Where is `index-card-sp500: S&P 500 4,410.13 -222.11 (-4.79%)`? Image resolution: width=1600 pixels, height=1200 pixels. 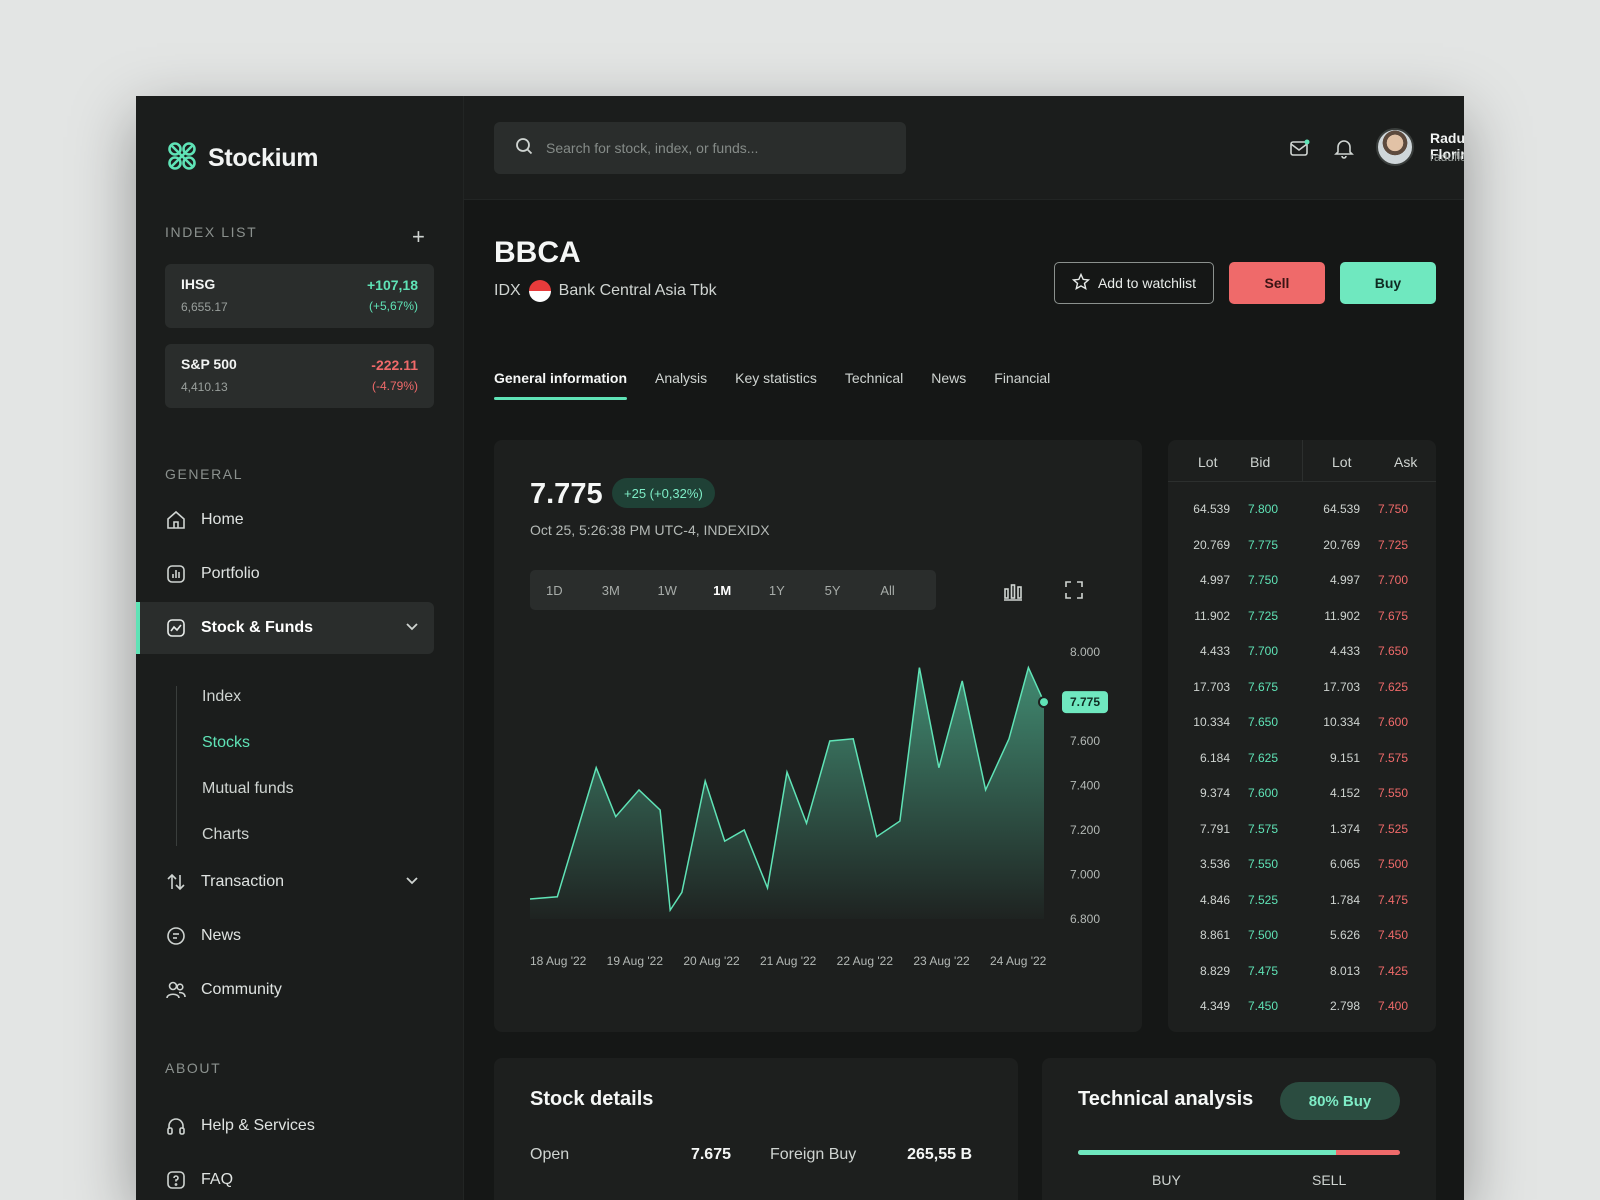 index-card-sp500: S&P 500 4,410.13 -222.11 (-4.79%) is located at coordinates (299, 376).